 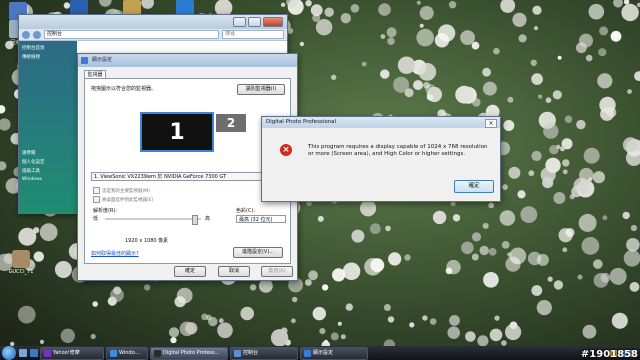 What do you see at coordinates (23, 353) in the screenshot?
I see `show-desktop-icon` at bounding box center [23, 353].